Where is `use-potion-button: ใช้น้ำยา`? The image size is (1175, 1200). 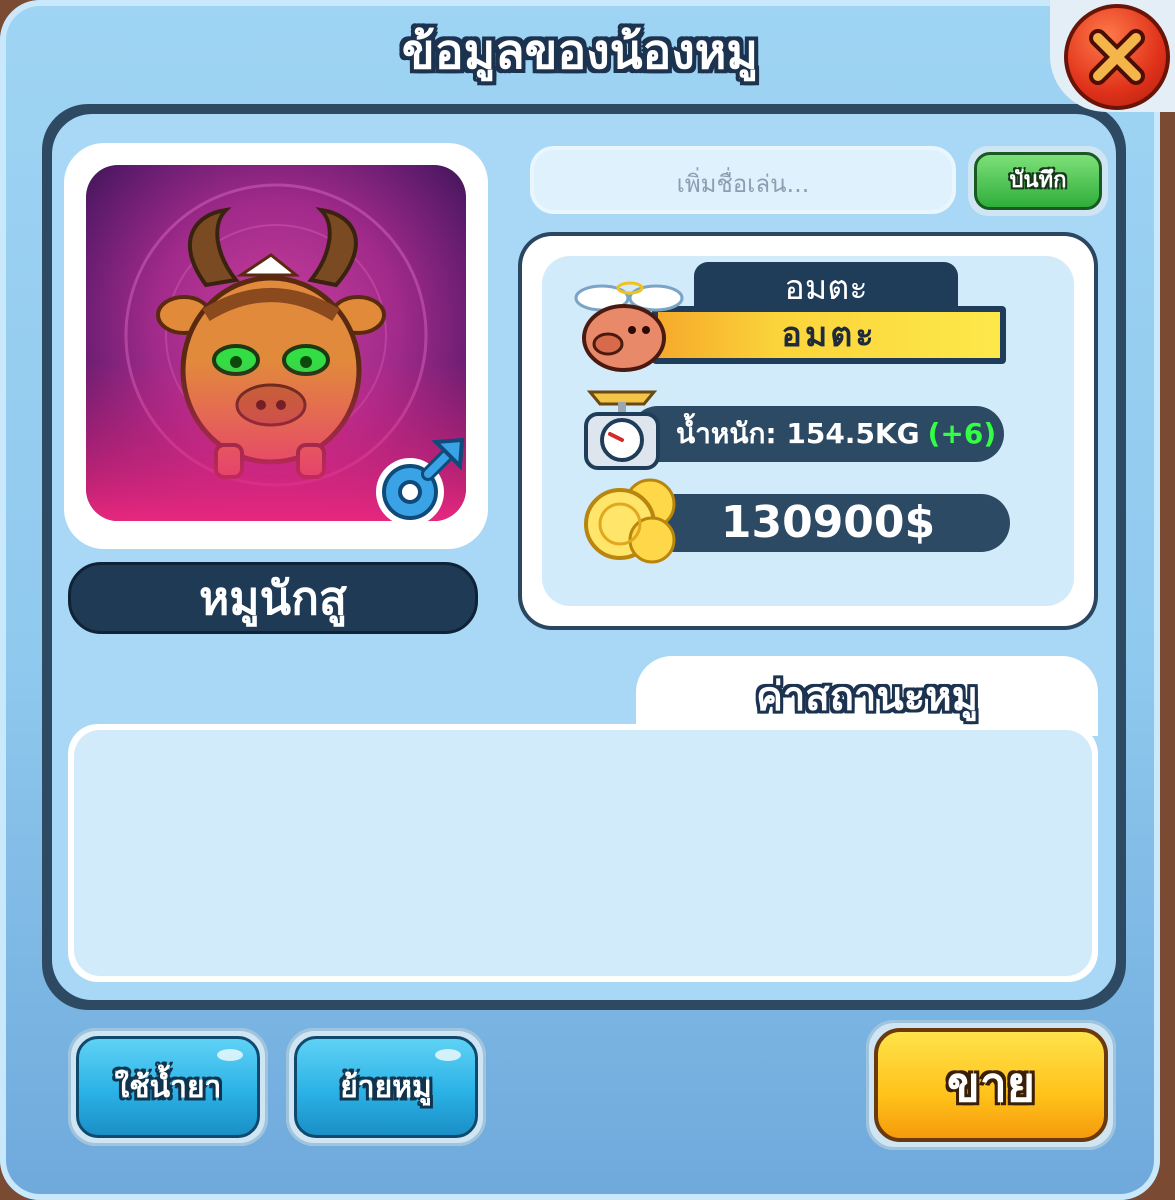 use-potion-button: ใช้น้ำยา is located at coordinates (168, 1087).